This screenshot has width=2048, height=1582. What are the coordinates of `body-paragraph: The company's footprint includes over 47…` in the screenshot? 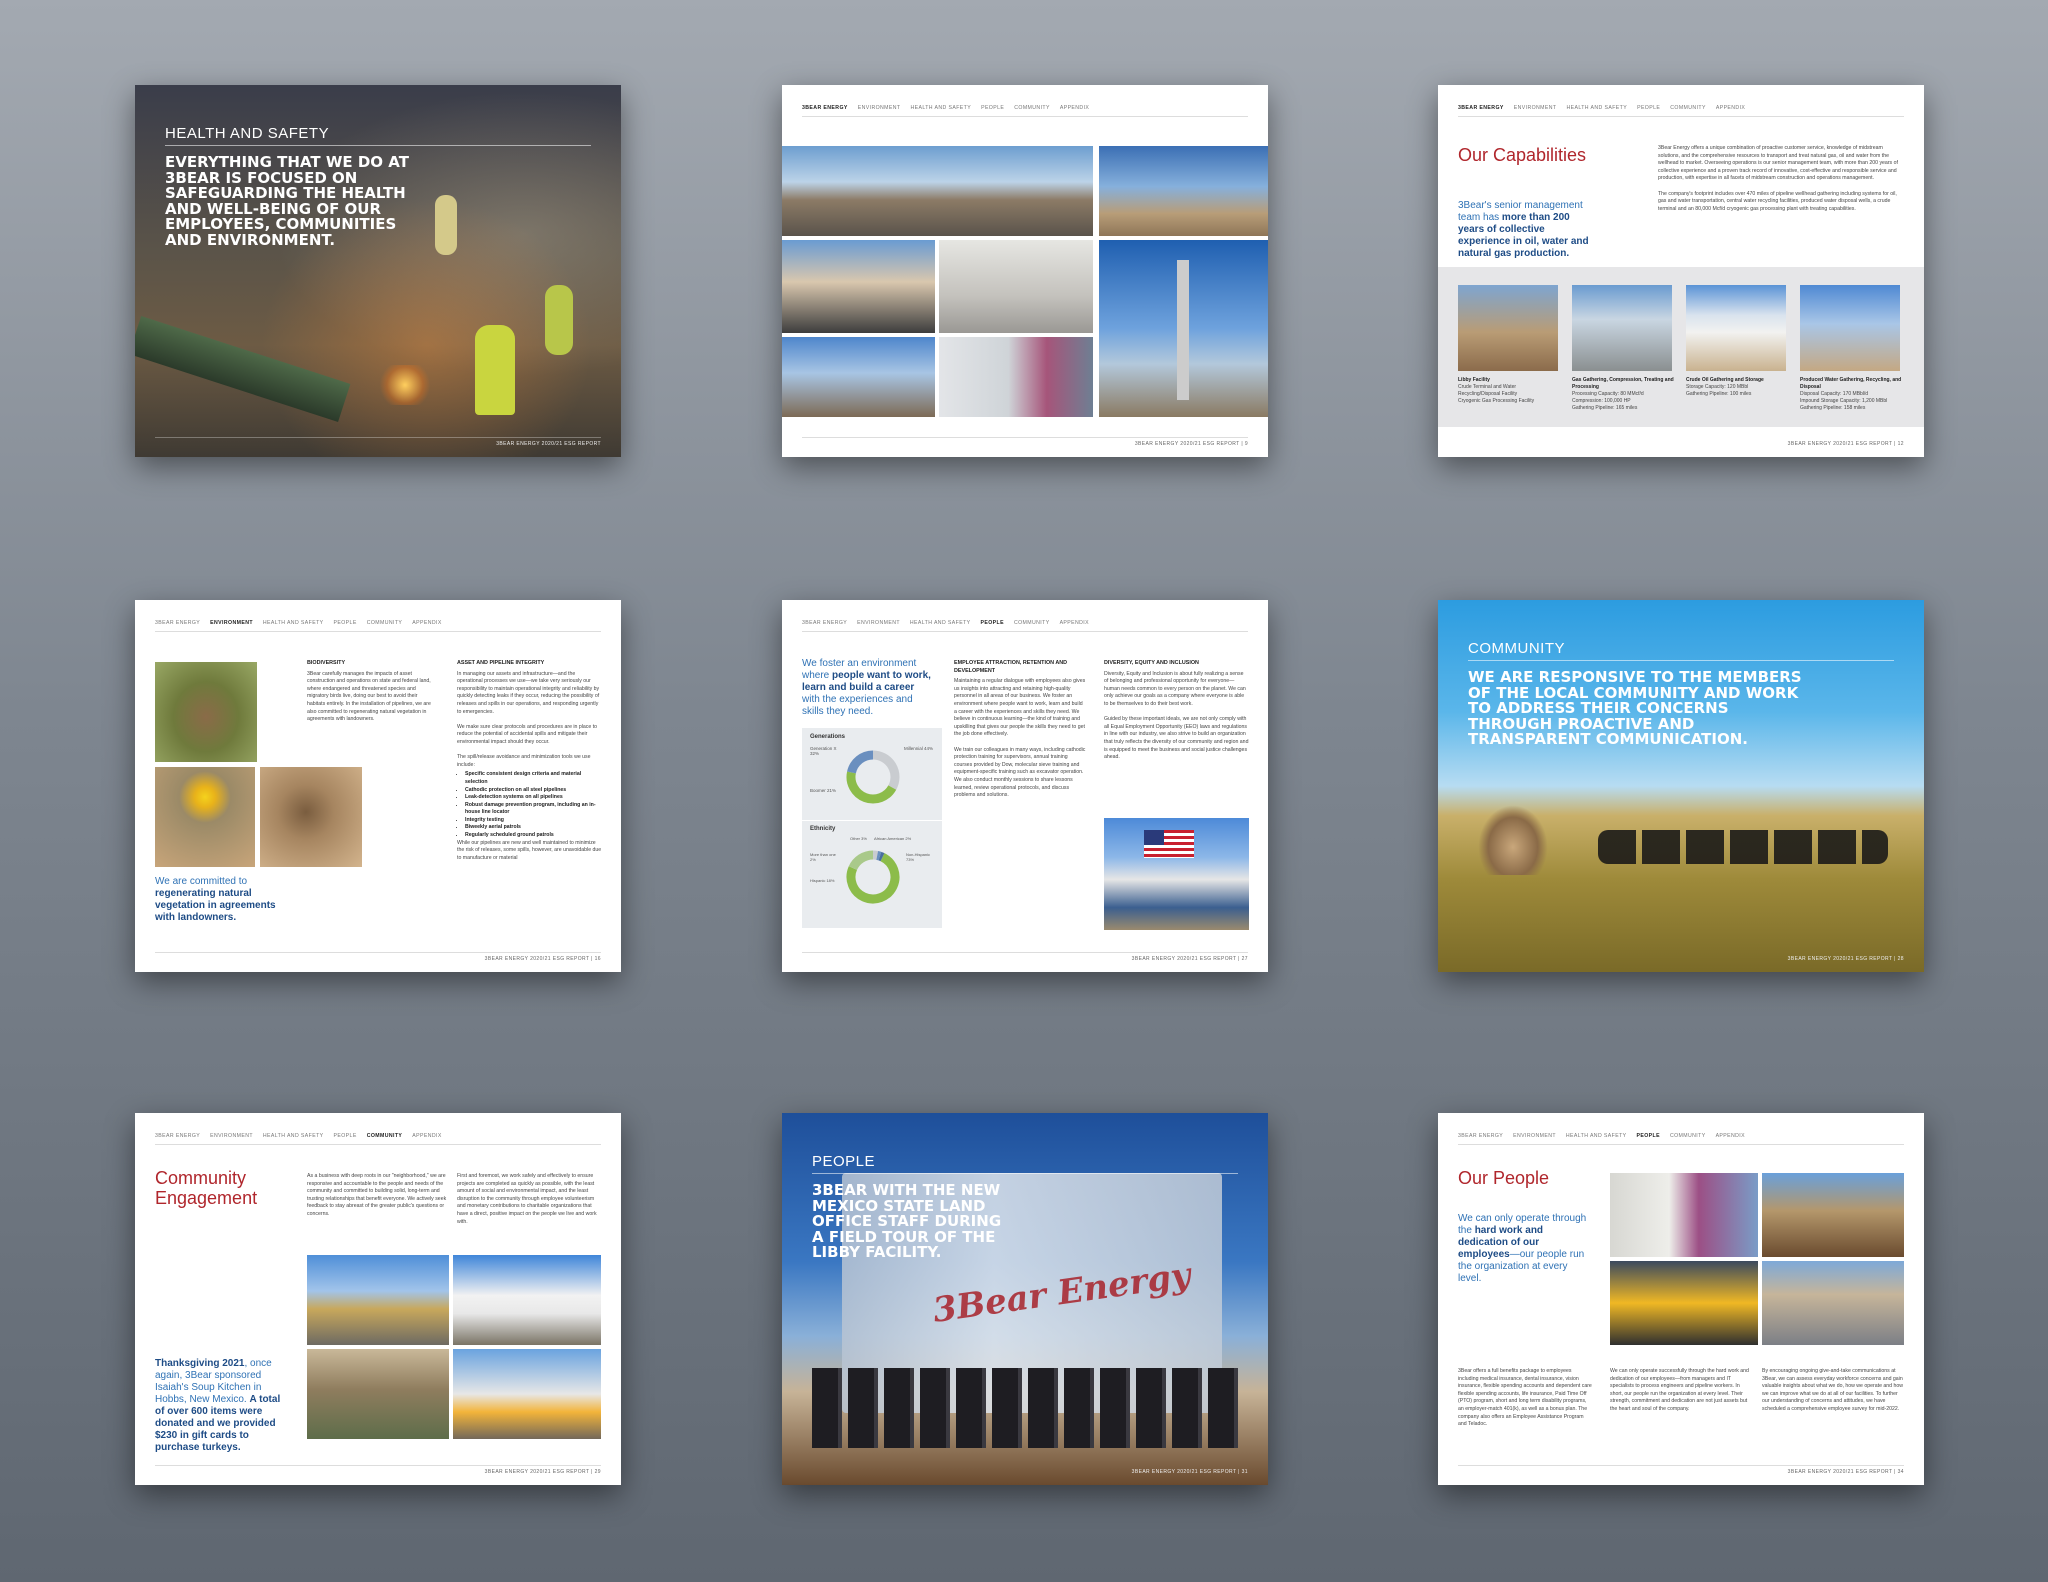 It's located at (1777, 201).